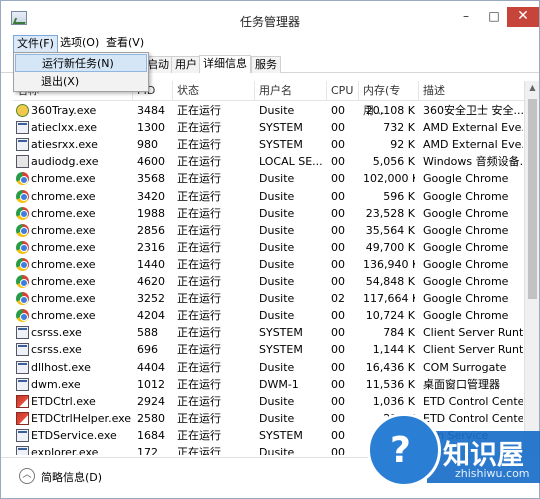  Describe the element at coordinates (266, 64) in the screenshot. I see `tab-services: 服务` at that location.